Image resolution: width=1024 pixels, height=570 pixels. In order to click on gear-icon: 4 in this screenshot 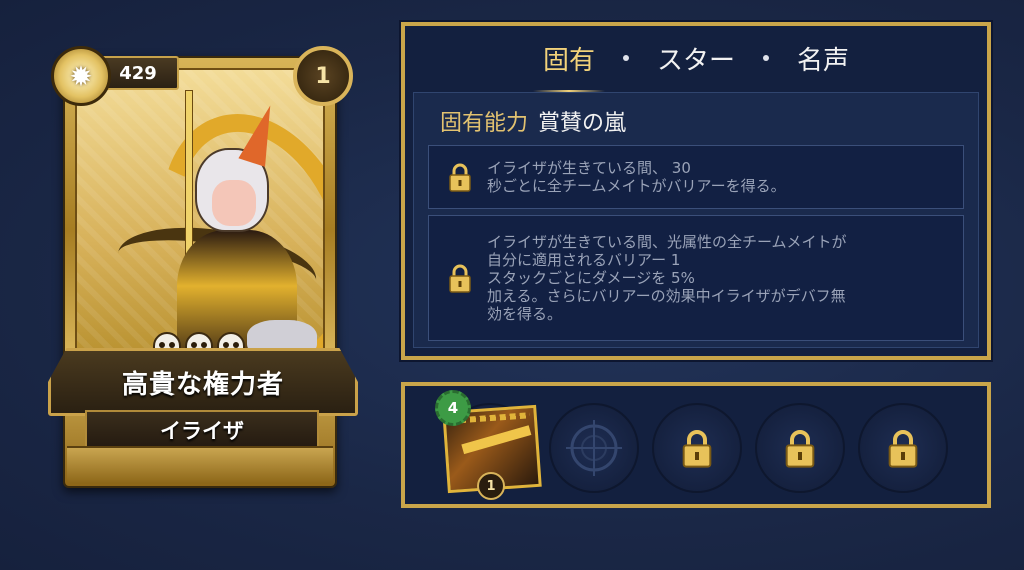, I will do `click(453, 408)`.